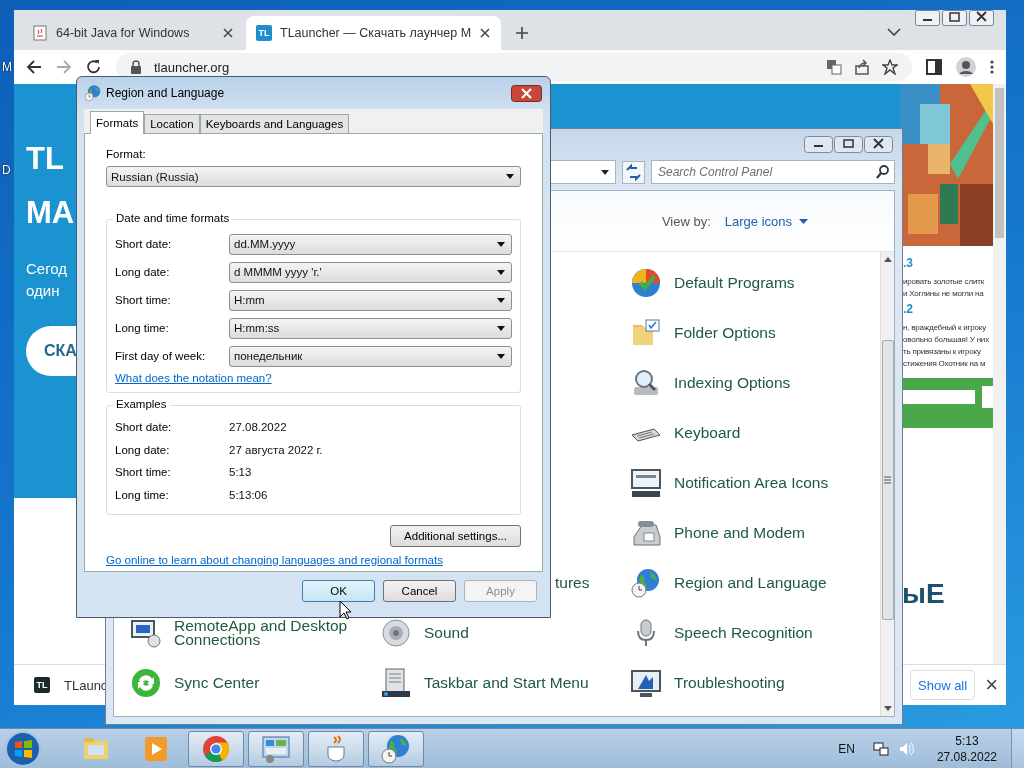 This screenshot has width=1024, height=768. Describe the element at coordinates (882, 172) in the screenshot. I see `search-icon` at that location.